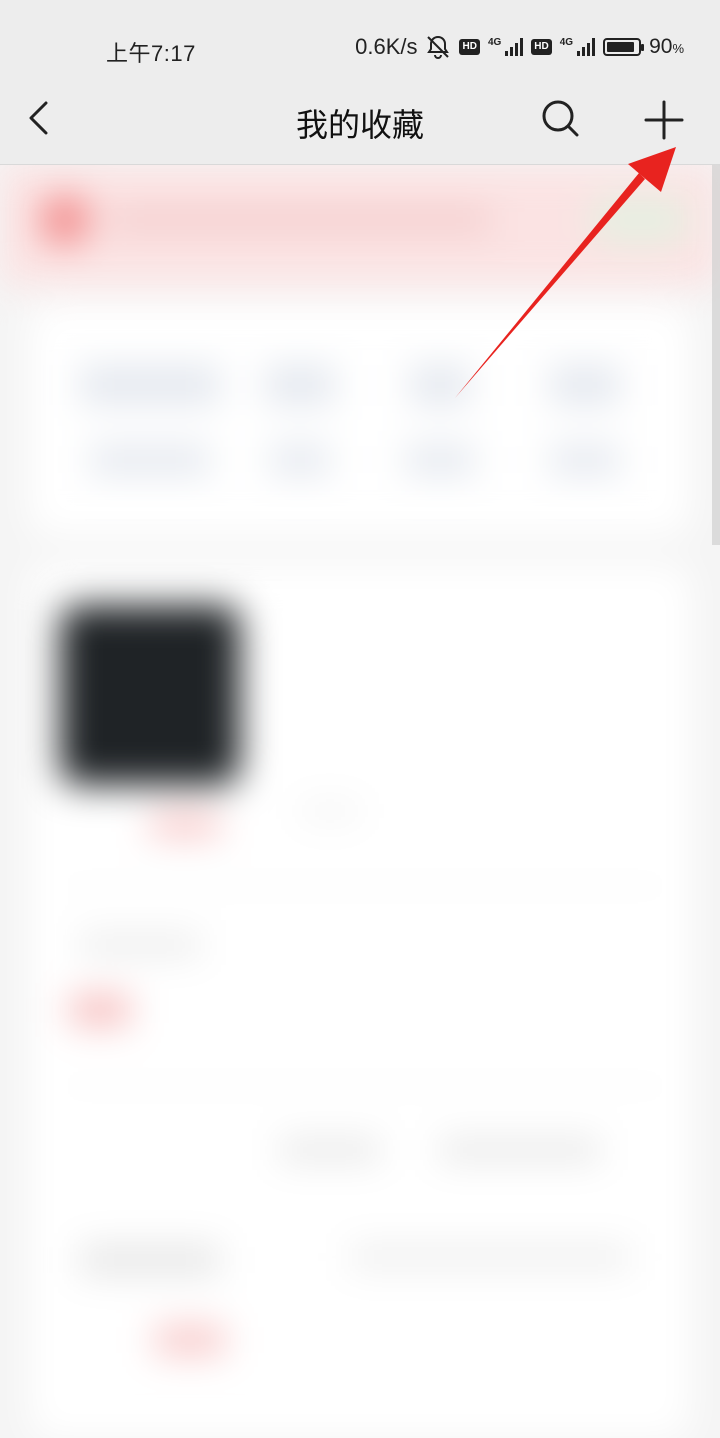 The image size is (720, 1438). Describe the element at coordinates (330, 811) in the screenshot. I see `item-meta` at that location.